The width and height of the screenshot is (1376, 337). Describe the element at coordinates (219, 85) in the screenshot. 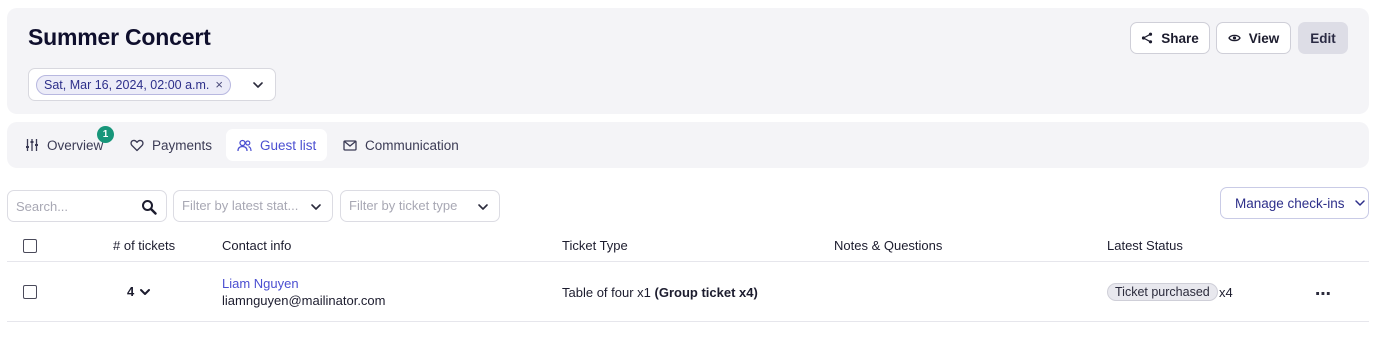

I see `remove-date-icon: ×` at that location.